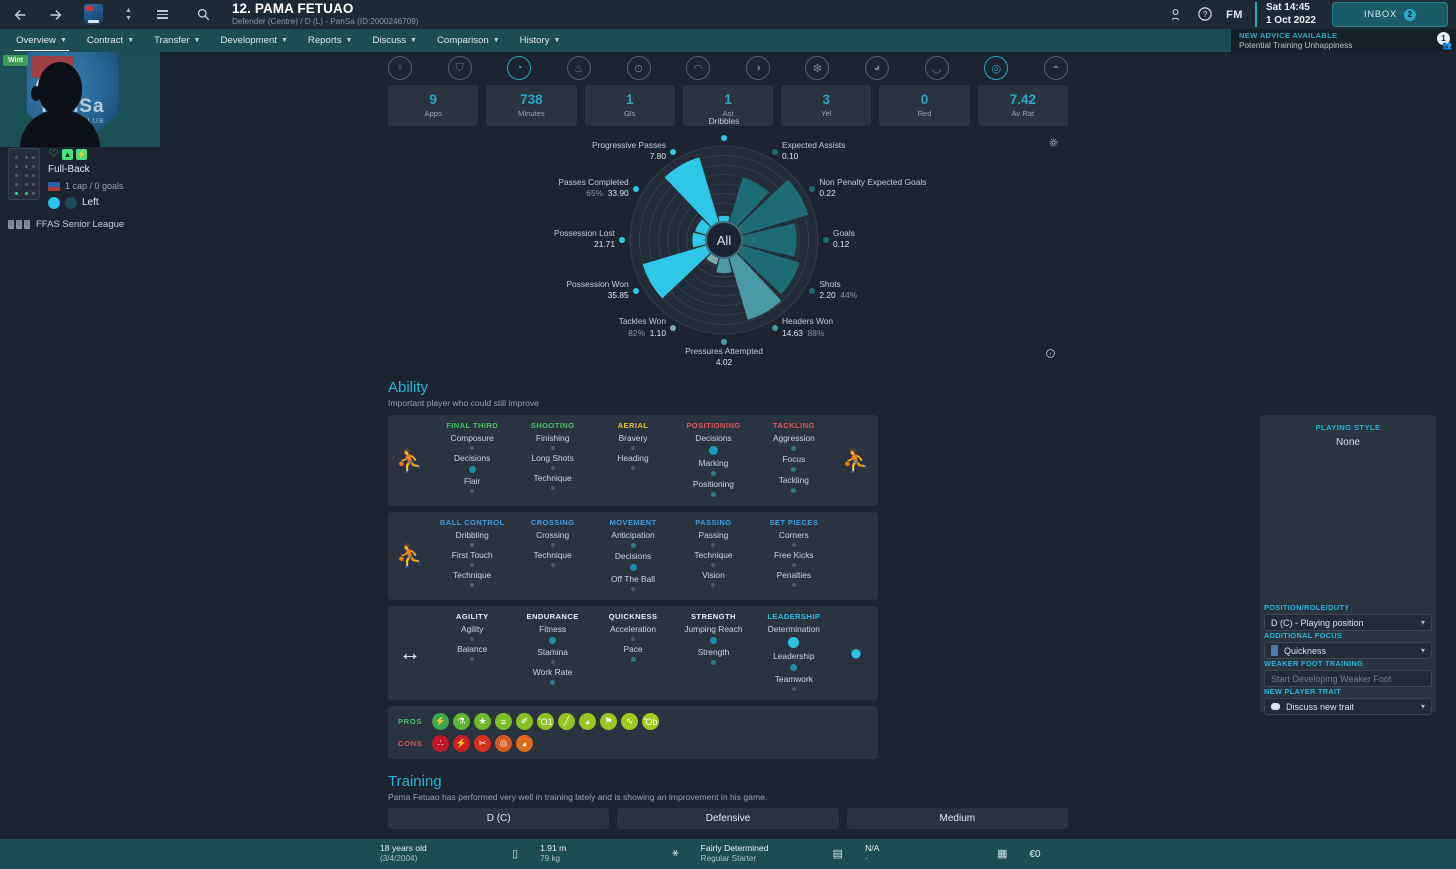 The width and height of the screenshot is (1456, 869). I want to click on pro-curve-icon: ∿, so click(629, 721).